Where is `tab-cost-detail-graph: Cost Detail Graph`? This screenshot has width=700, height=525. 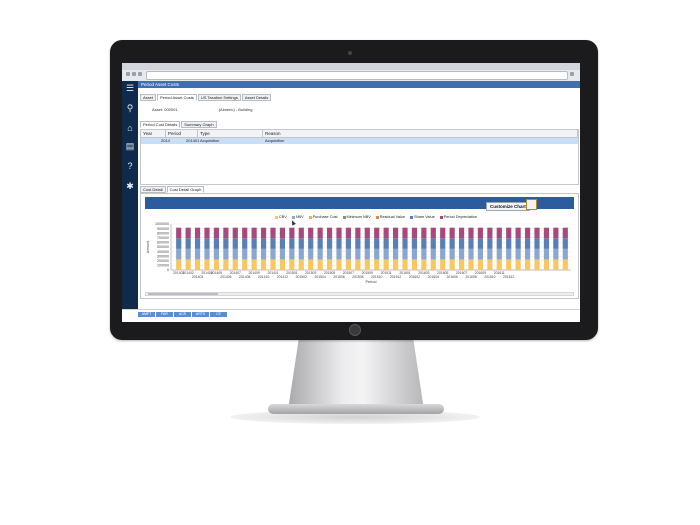 tab-cost-detail-graph: Cost Detail Graph is located at coordinates (185, 189).